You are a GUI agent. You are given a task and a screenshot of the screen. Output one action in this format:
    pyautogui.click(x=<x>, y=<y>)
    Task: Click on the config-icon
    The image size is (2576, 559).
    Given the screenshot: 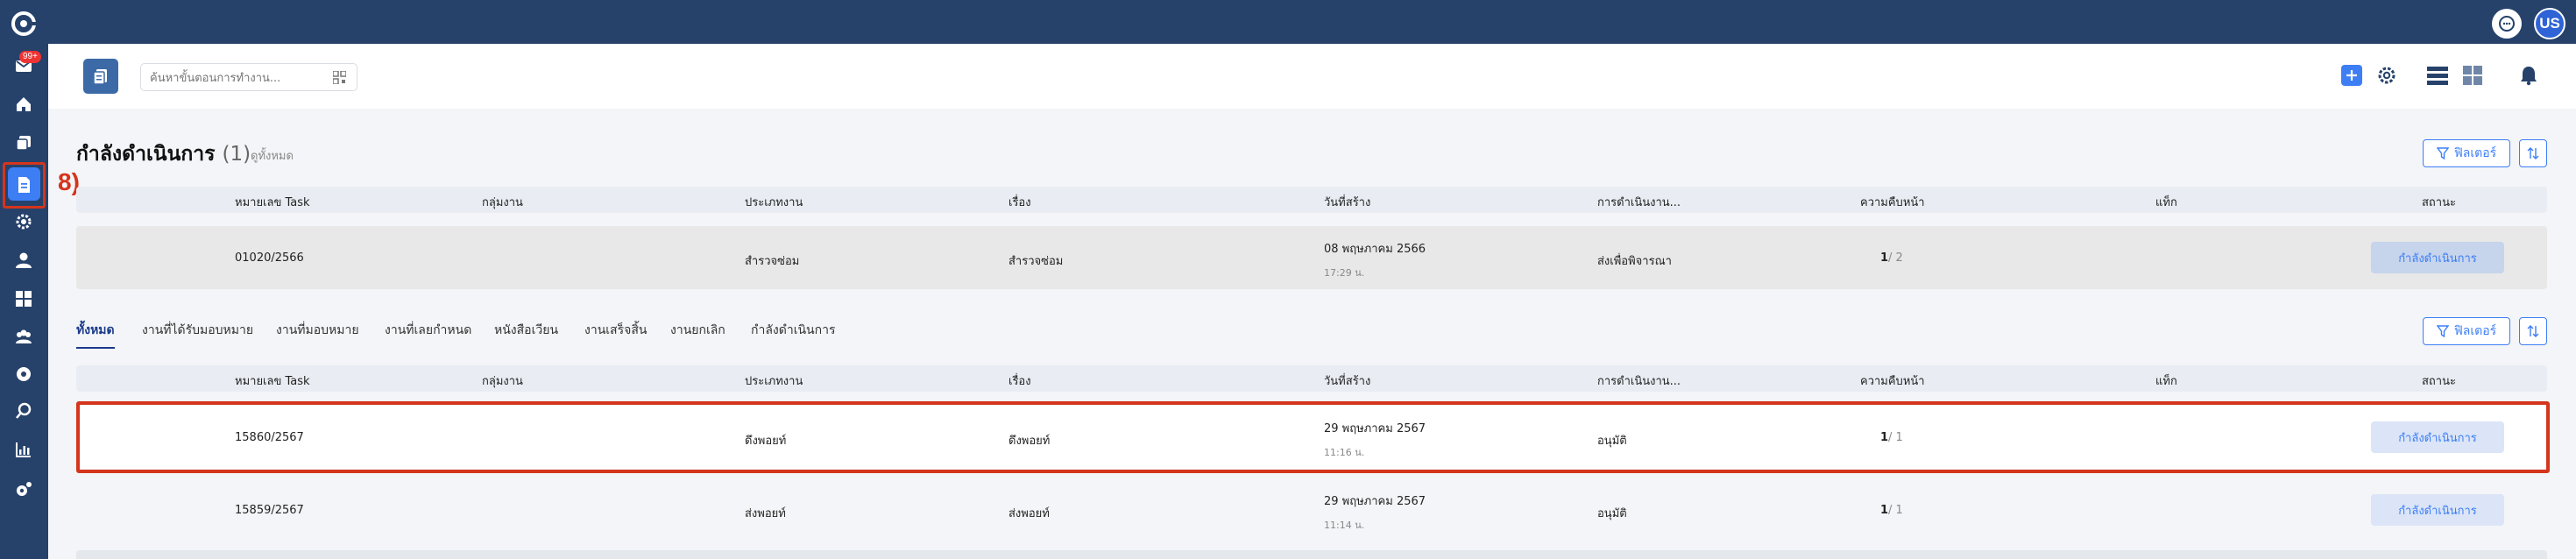 What is the action you would take?
    pyautogui.click(x=23, y=489)
    